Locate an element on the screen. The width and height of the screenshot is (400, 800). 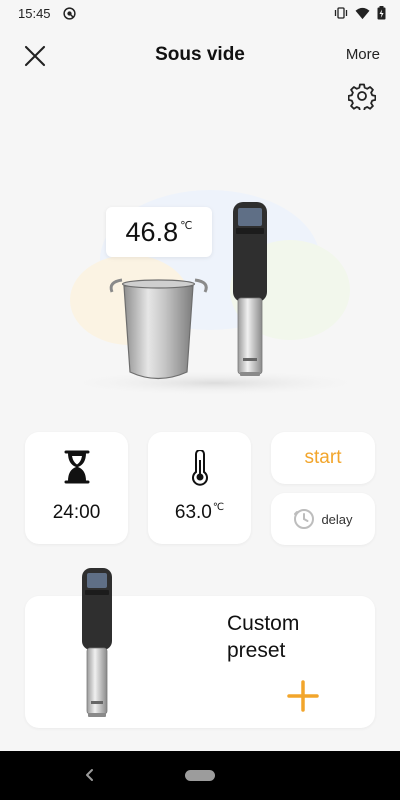
start-button: start is located at coordinates (323, 458).